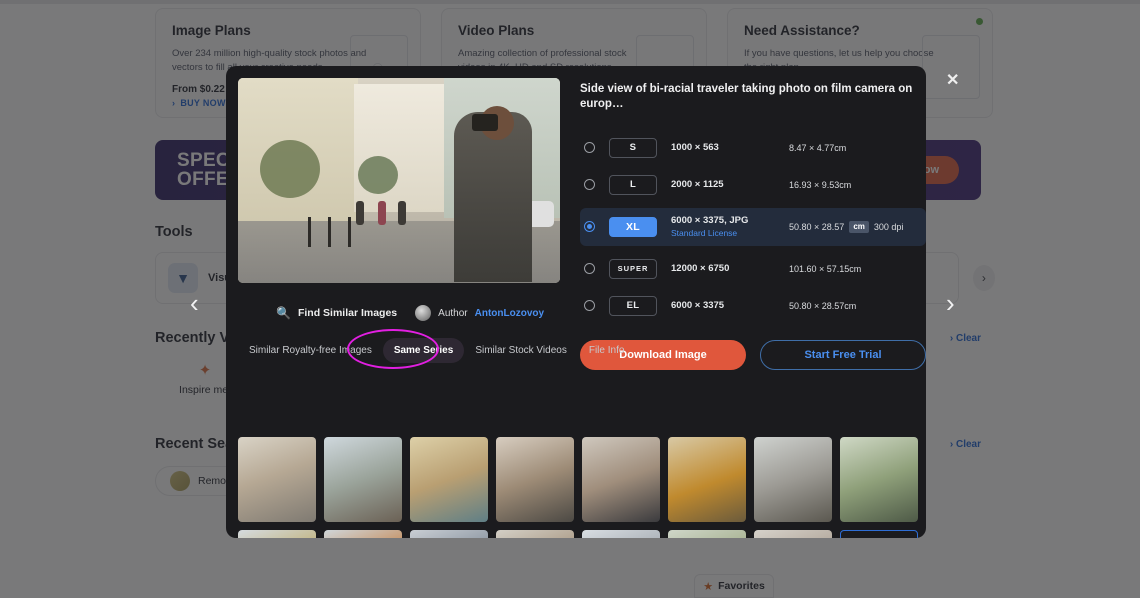  What do you see at coordinates (753, 306) in the screenshot?
I see `size-option-el: EL 6000 × 3375 50.80 × 28.57cm` at bounding box center [753, 306].